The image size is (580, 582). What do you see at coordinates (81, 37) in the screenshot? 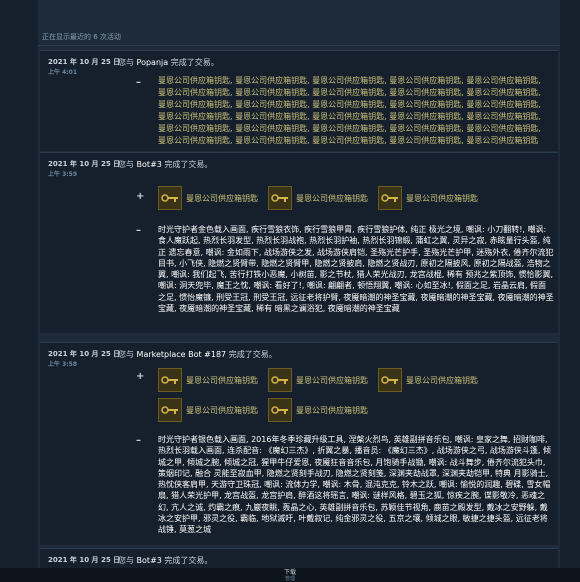
I see `activity-count-note: 正在显示最近的 6 次活动` at bounding box center [81, 37].